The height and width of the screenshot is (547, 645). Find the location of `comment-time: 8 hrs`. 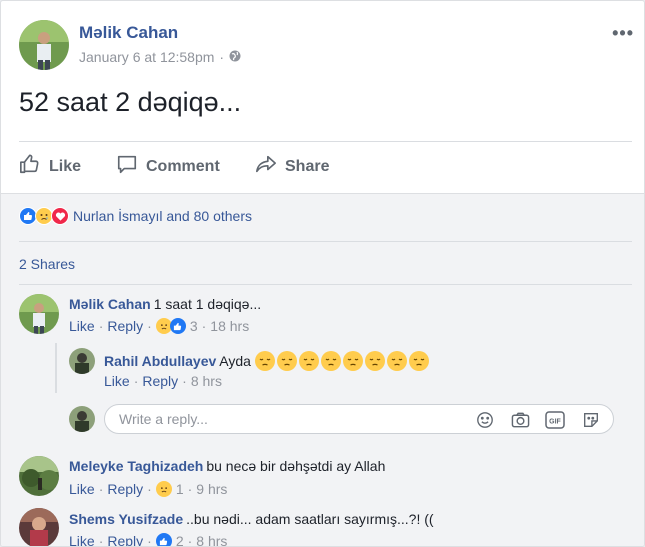

comment-time: 8 hrs is located at coordinates (211, 539).